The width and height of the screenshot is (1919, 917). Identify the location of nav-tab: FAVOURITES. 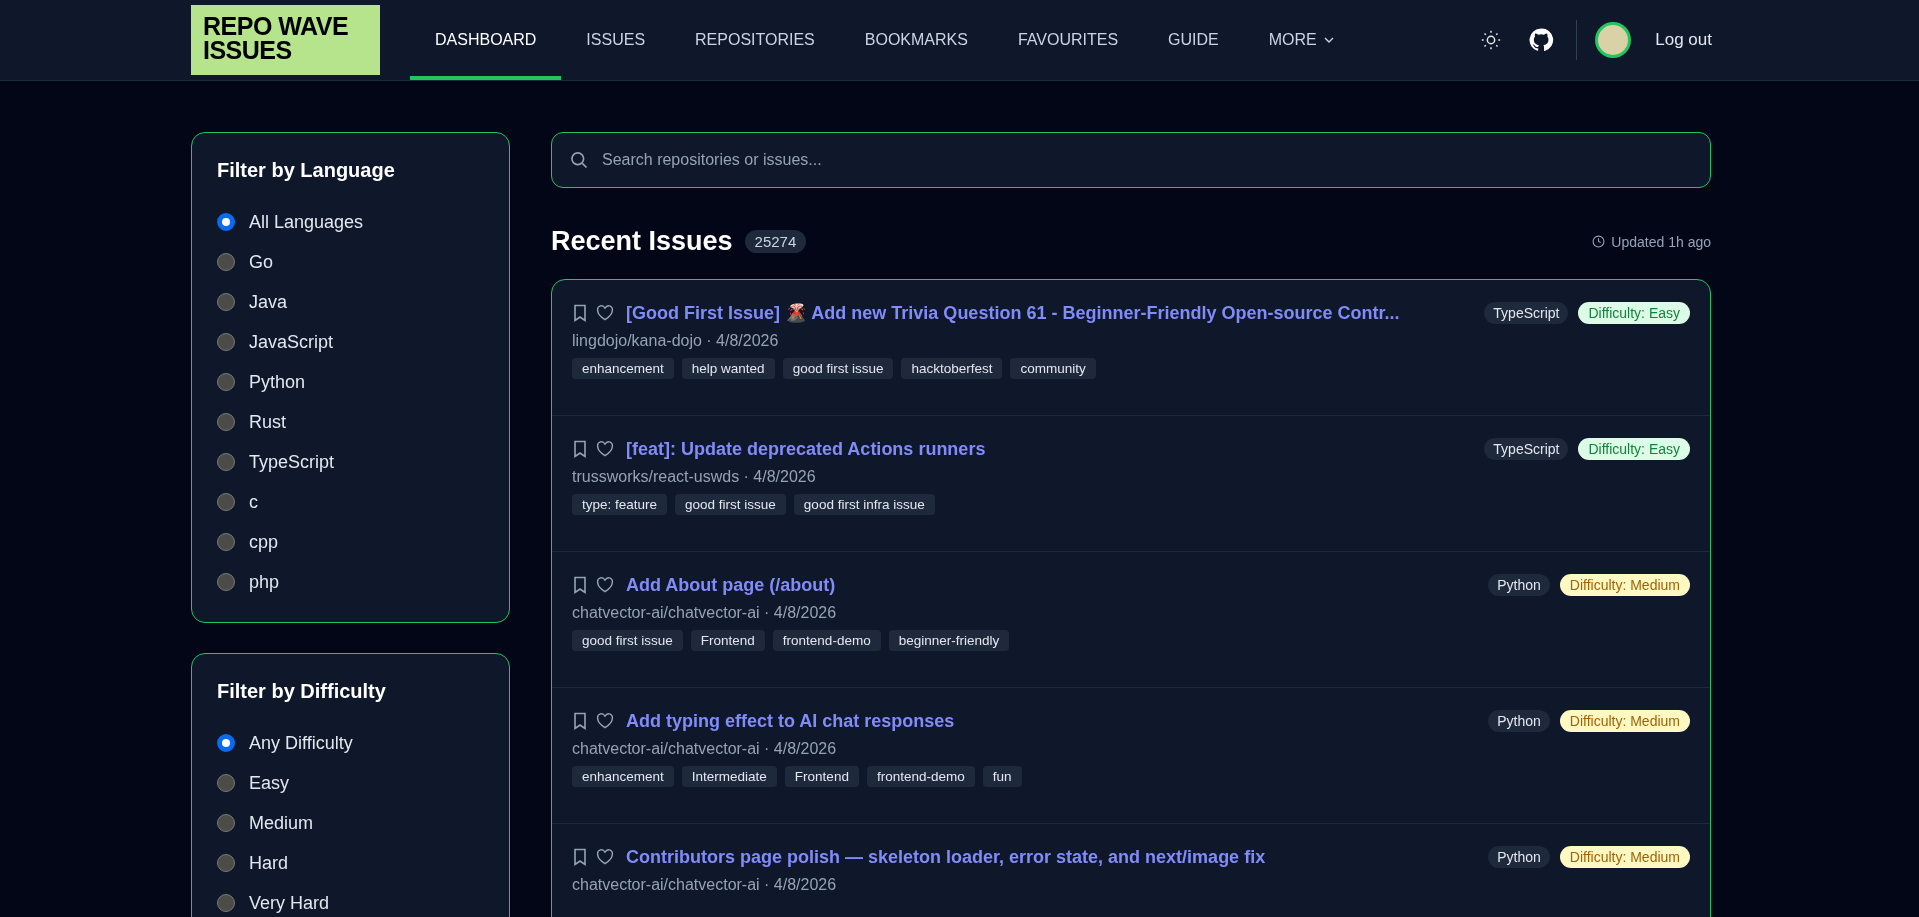
(1068, 40).